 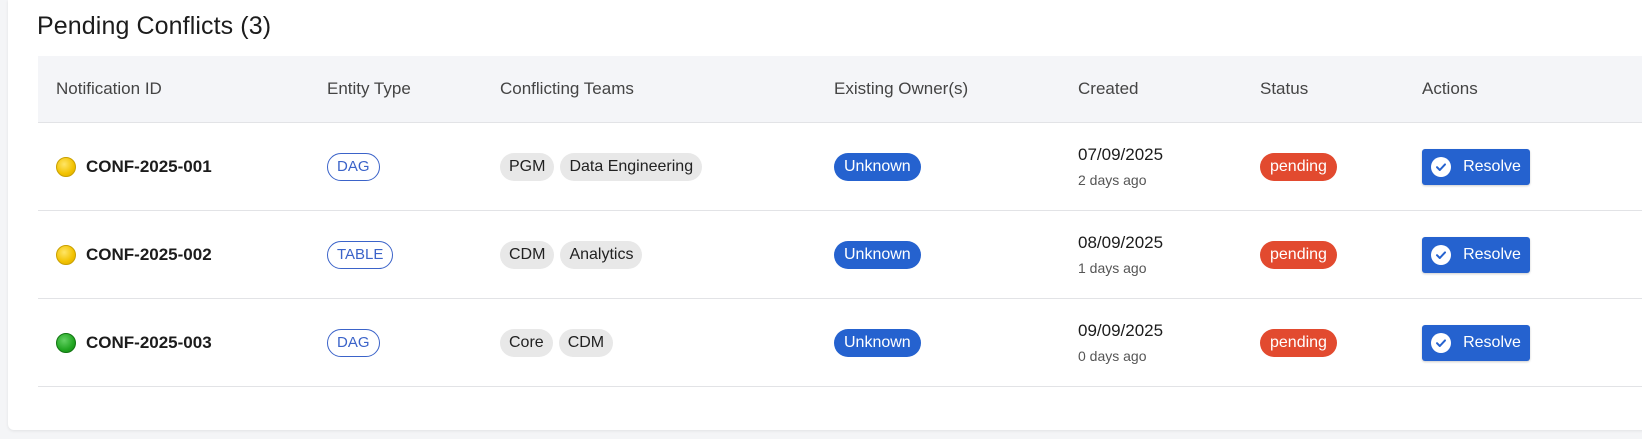 What do you see at coordinates (1120, 342) in the screenshot?
I see `created-cell: 09/09/2025 0 days ago` at bounding box center [1120, 342].